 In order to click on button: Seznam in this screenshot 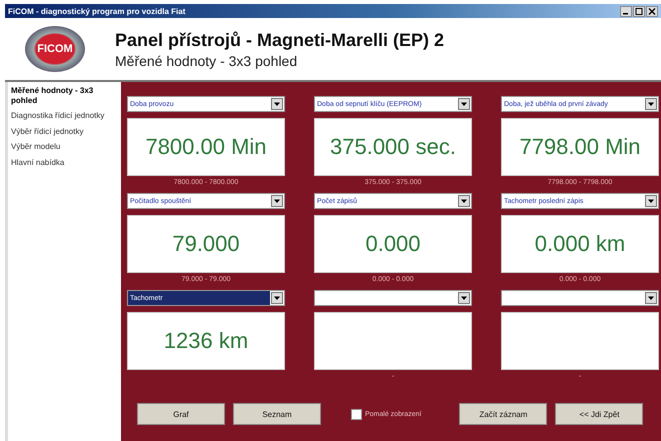, I will do `click(277, 414)`.